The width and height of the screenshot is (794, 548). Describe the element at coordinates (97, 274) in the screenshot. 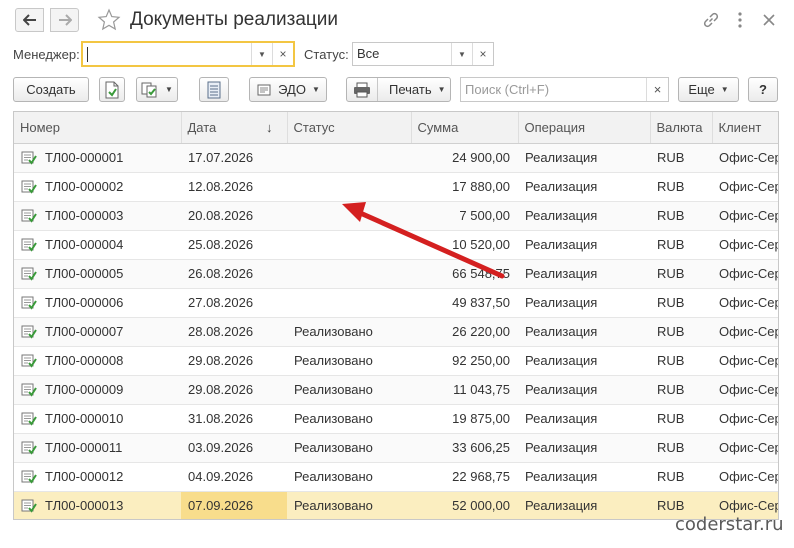

I see `cell-number: ТЛ00-000005` at that location.